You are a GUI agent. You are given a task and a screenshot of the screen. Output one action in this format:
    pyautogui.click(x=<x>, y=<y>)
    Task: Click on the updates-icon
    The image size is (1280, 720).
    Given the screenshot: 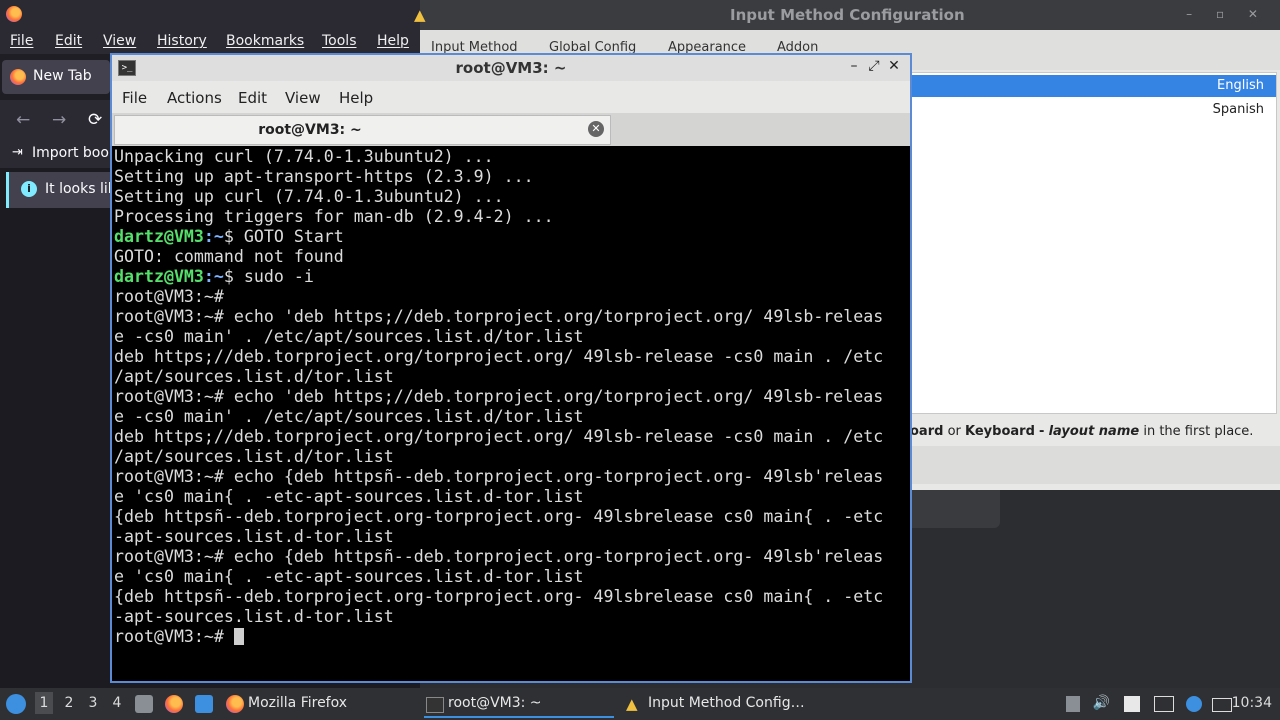 What is the action you would take?
    pyautogui.click(x=1194, y=704)
    